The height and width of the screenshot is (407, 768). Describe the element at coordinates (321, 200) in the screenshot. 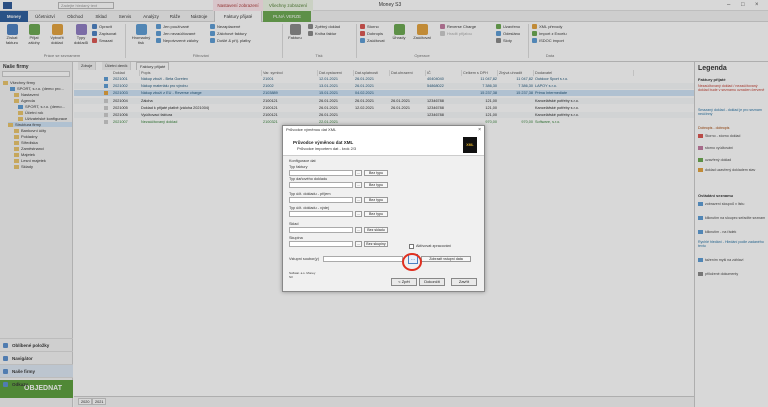

I see `acc-doc-income-input` at that location.